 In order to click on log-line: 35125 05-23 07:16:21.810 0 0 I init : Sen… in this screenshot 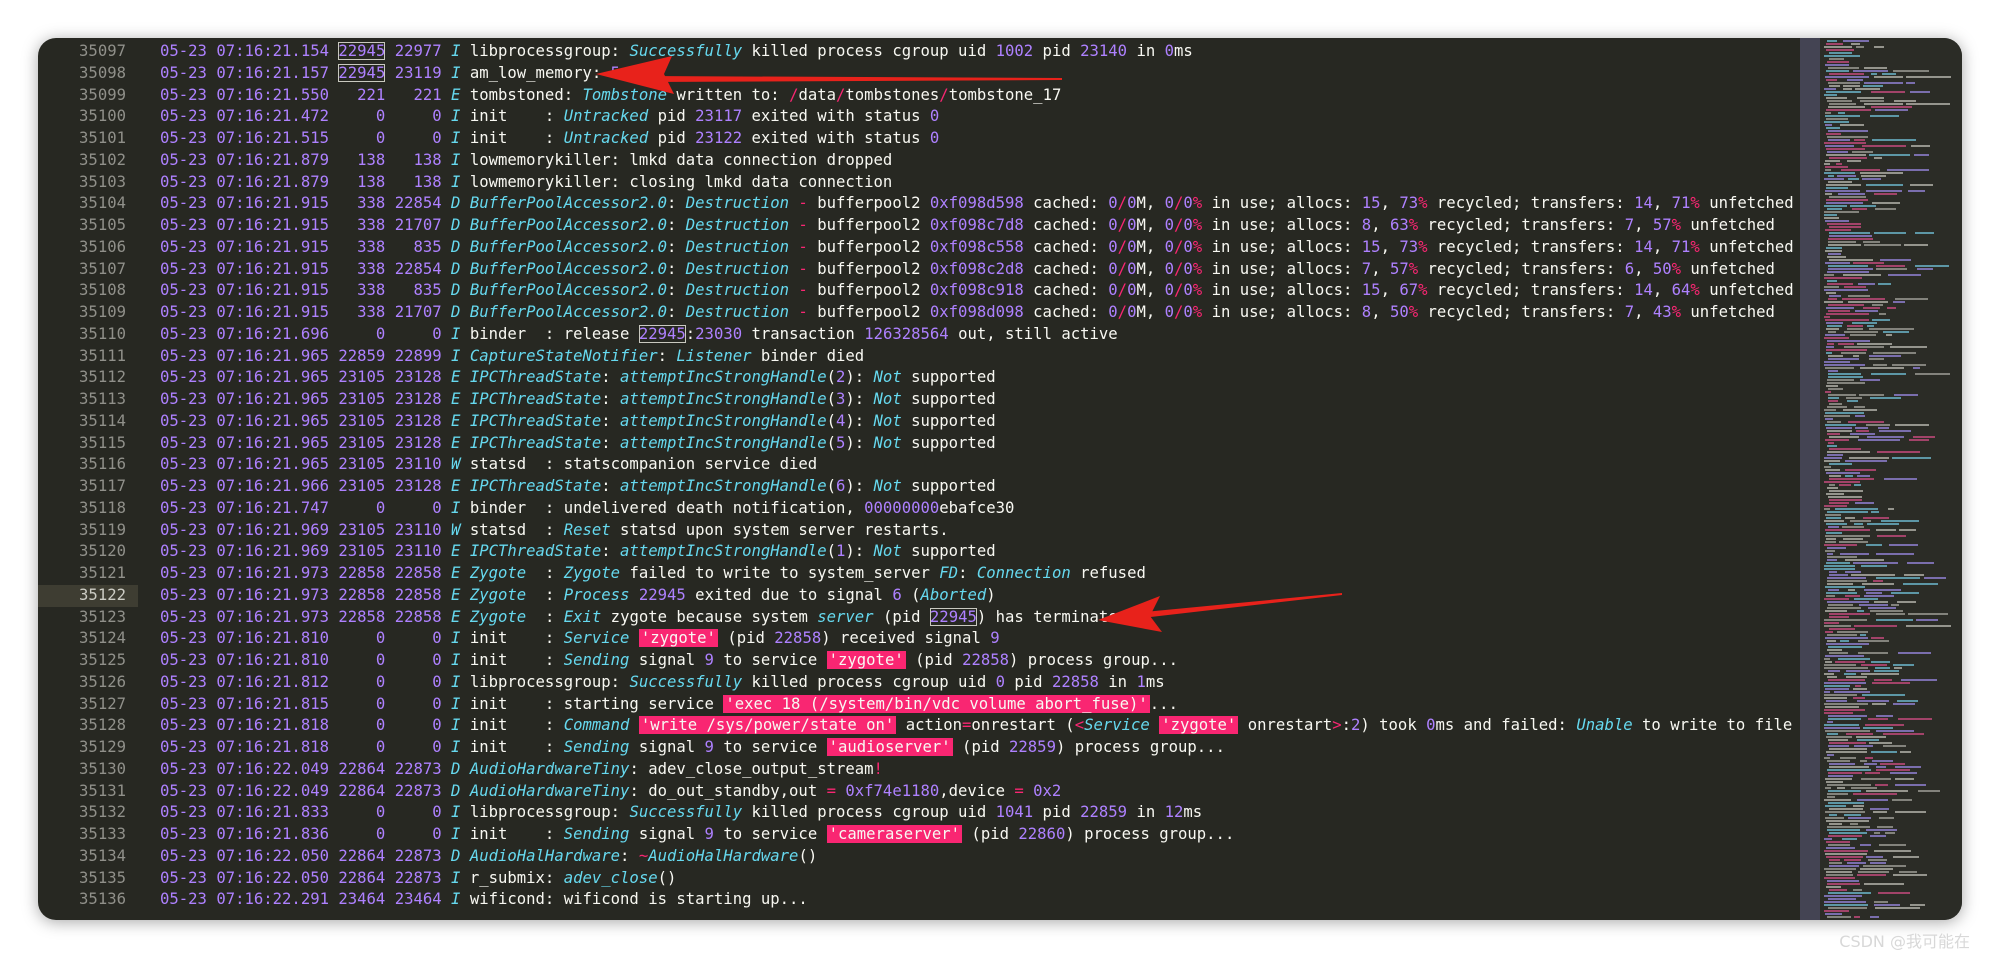, I will do `click(918, 661)`.